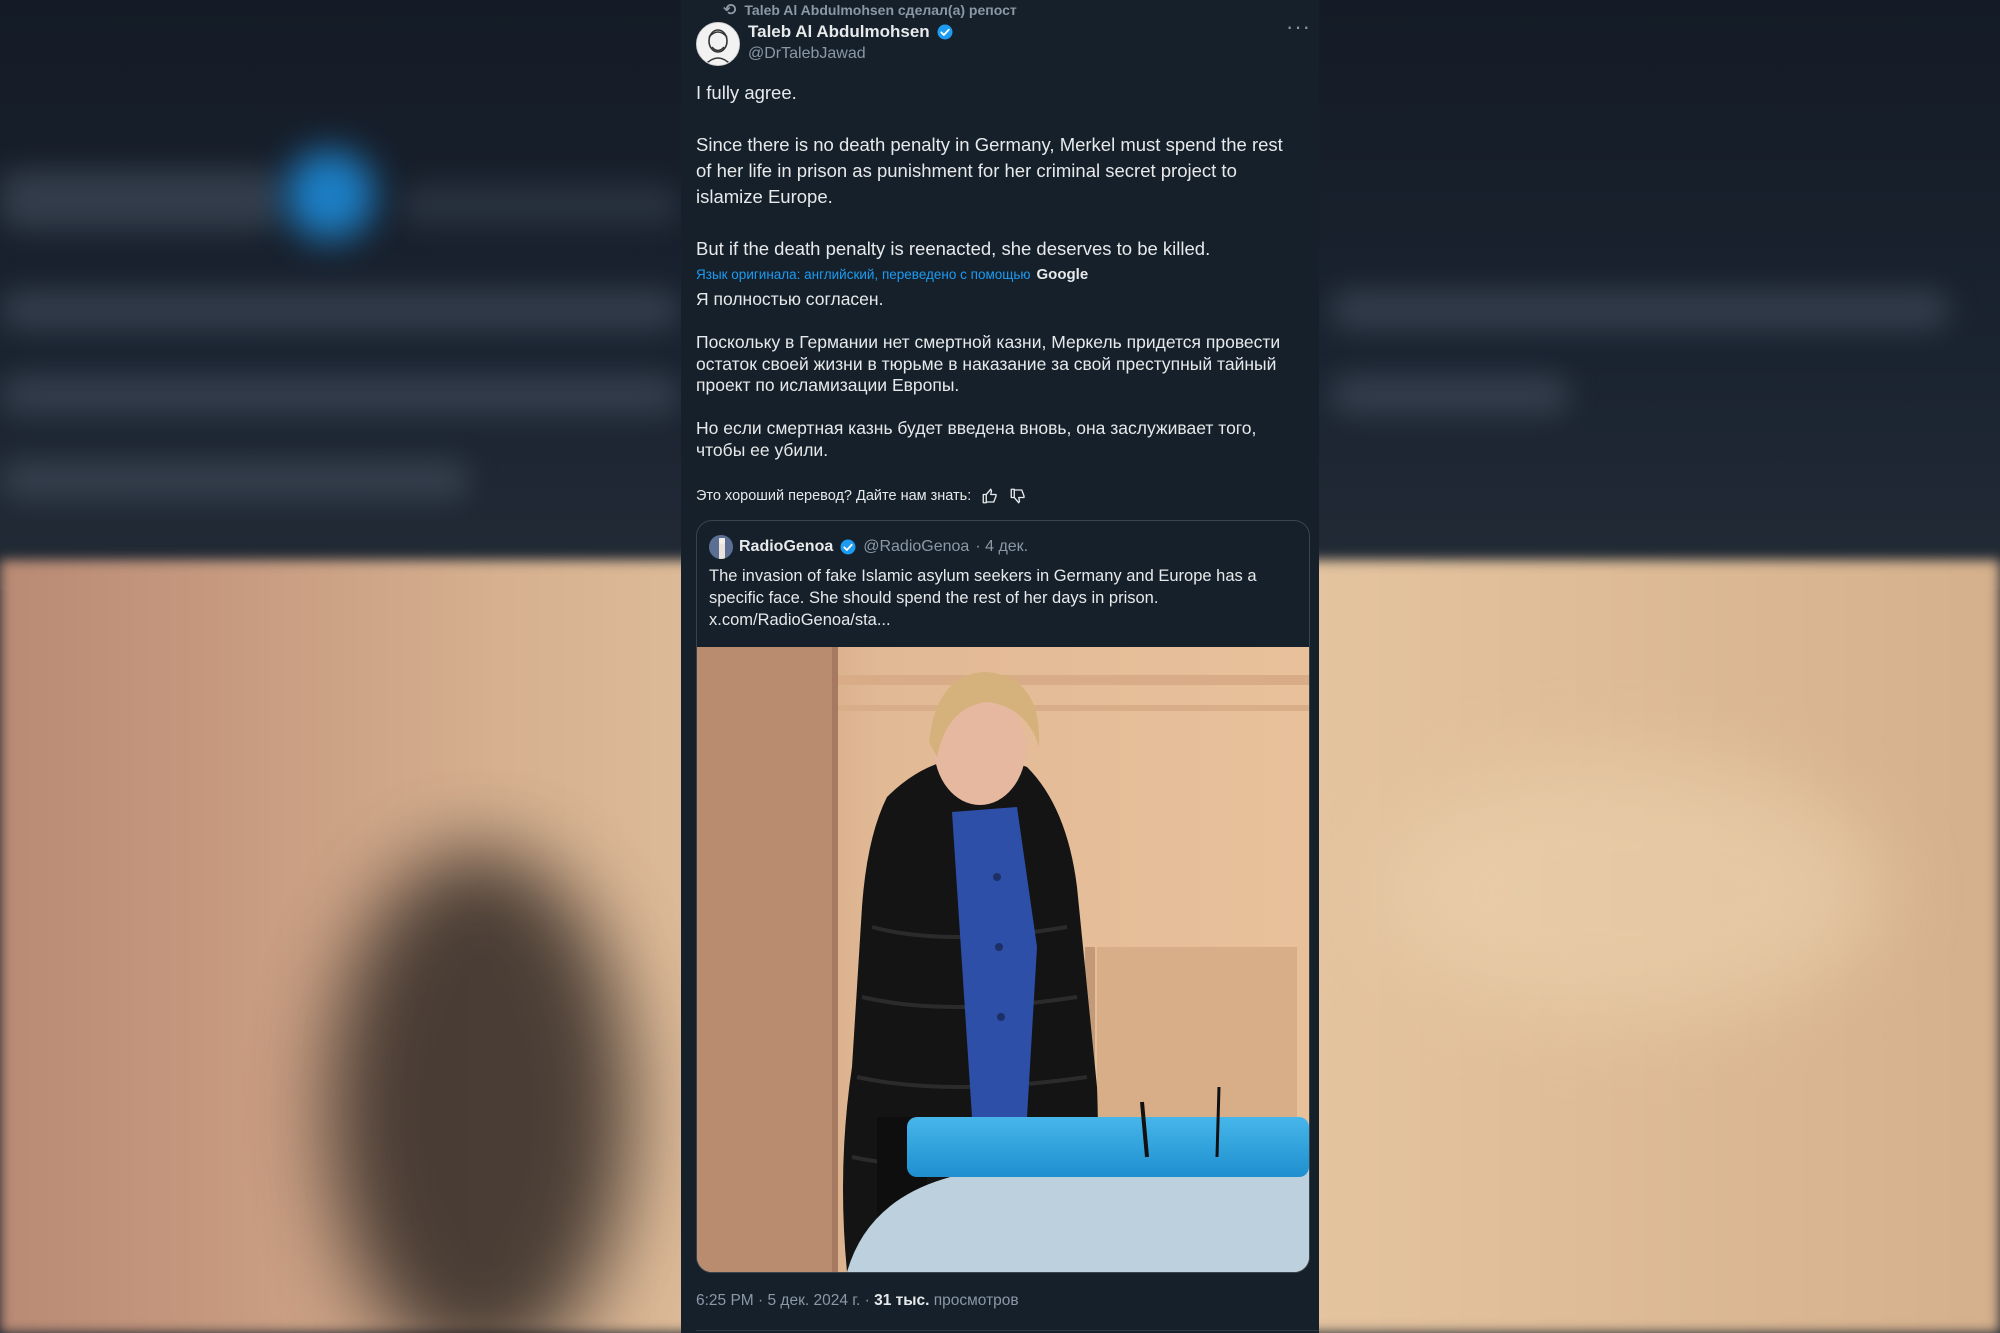 Image resolution: width=2000 pixels, height=1333 pixels. What do you see at coordinates (1062, 274) in the screenshot?
I see `google-logo: Google` at bounding box center [1062, 274].